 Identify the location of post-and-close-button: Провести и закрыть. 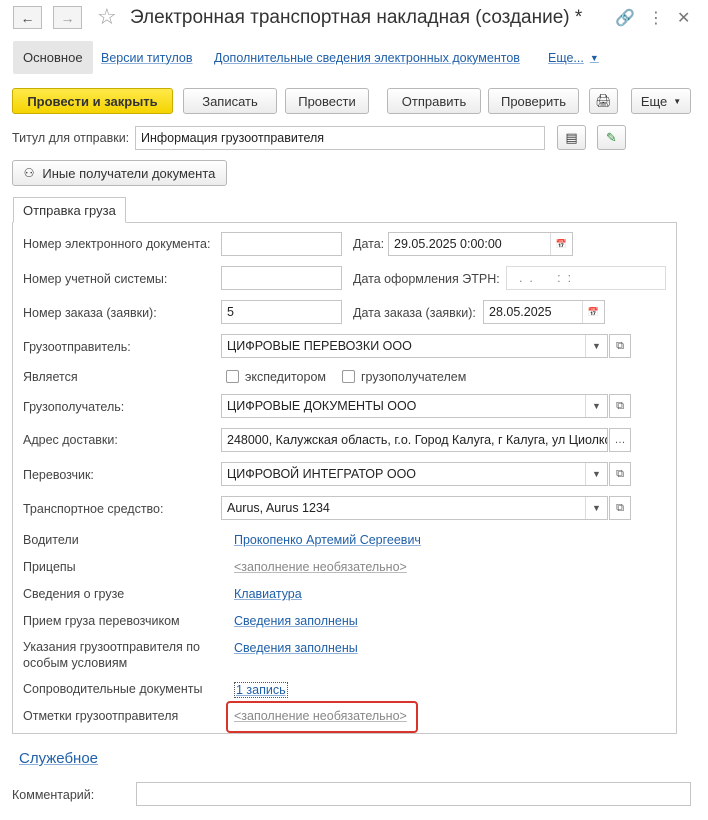
(92, 101).